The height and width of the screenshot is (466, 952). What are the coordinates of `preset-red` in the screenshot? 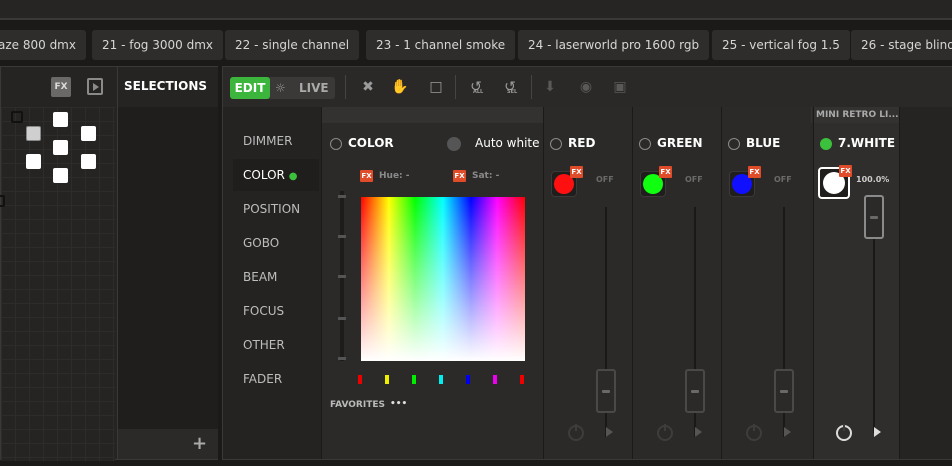 It's located at (360, 379).